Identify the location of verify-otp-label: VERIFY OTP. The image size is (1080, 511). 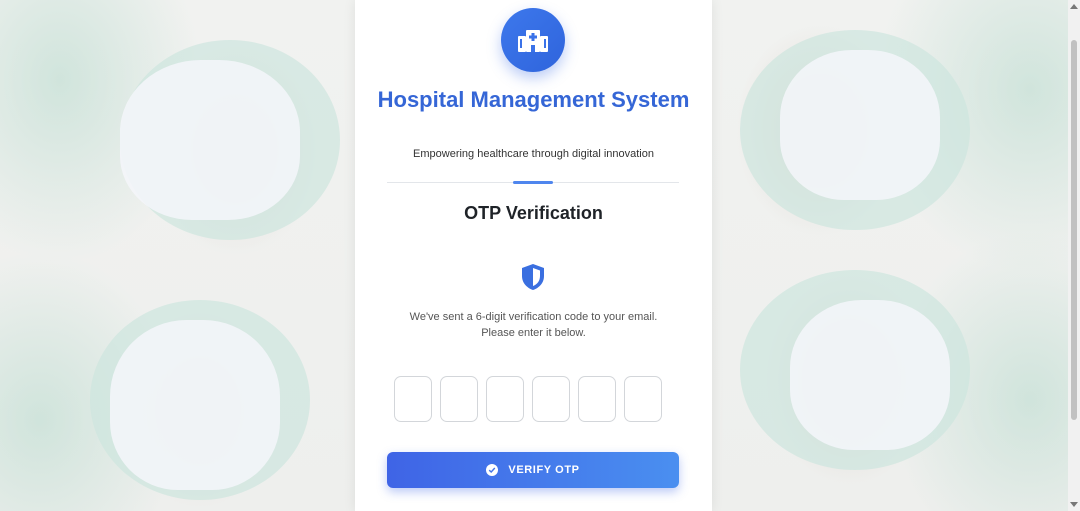
(544, 470).